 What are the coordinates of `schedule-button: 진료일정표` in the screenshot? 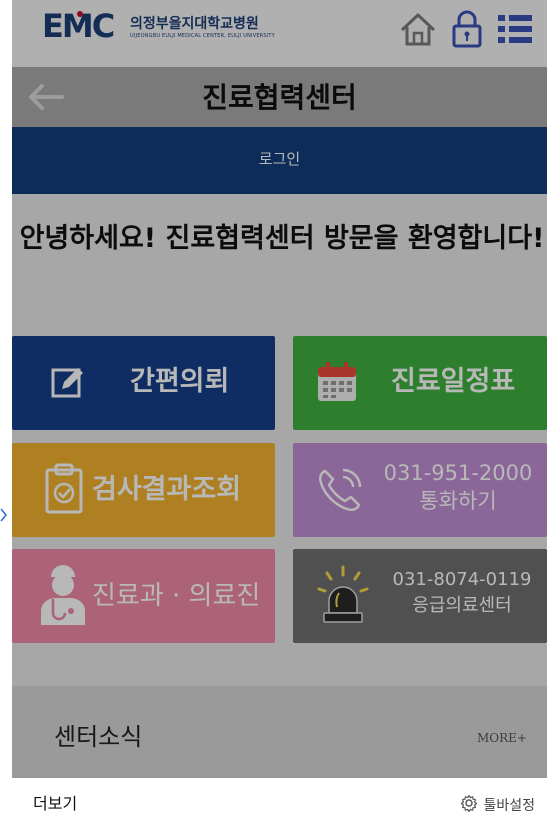 It's located at (420, 383).